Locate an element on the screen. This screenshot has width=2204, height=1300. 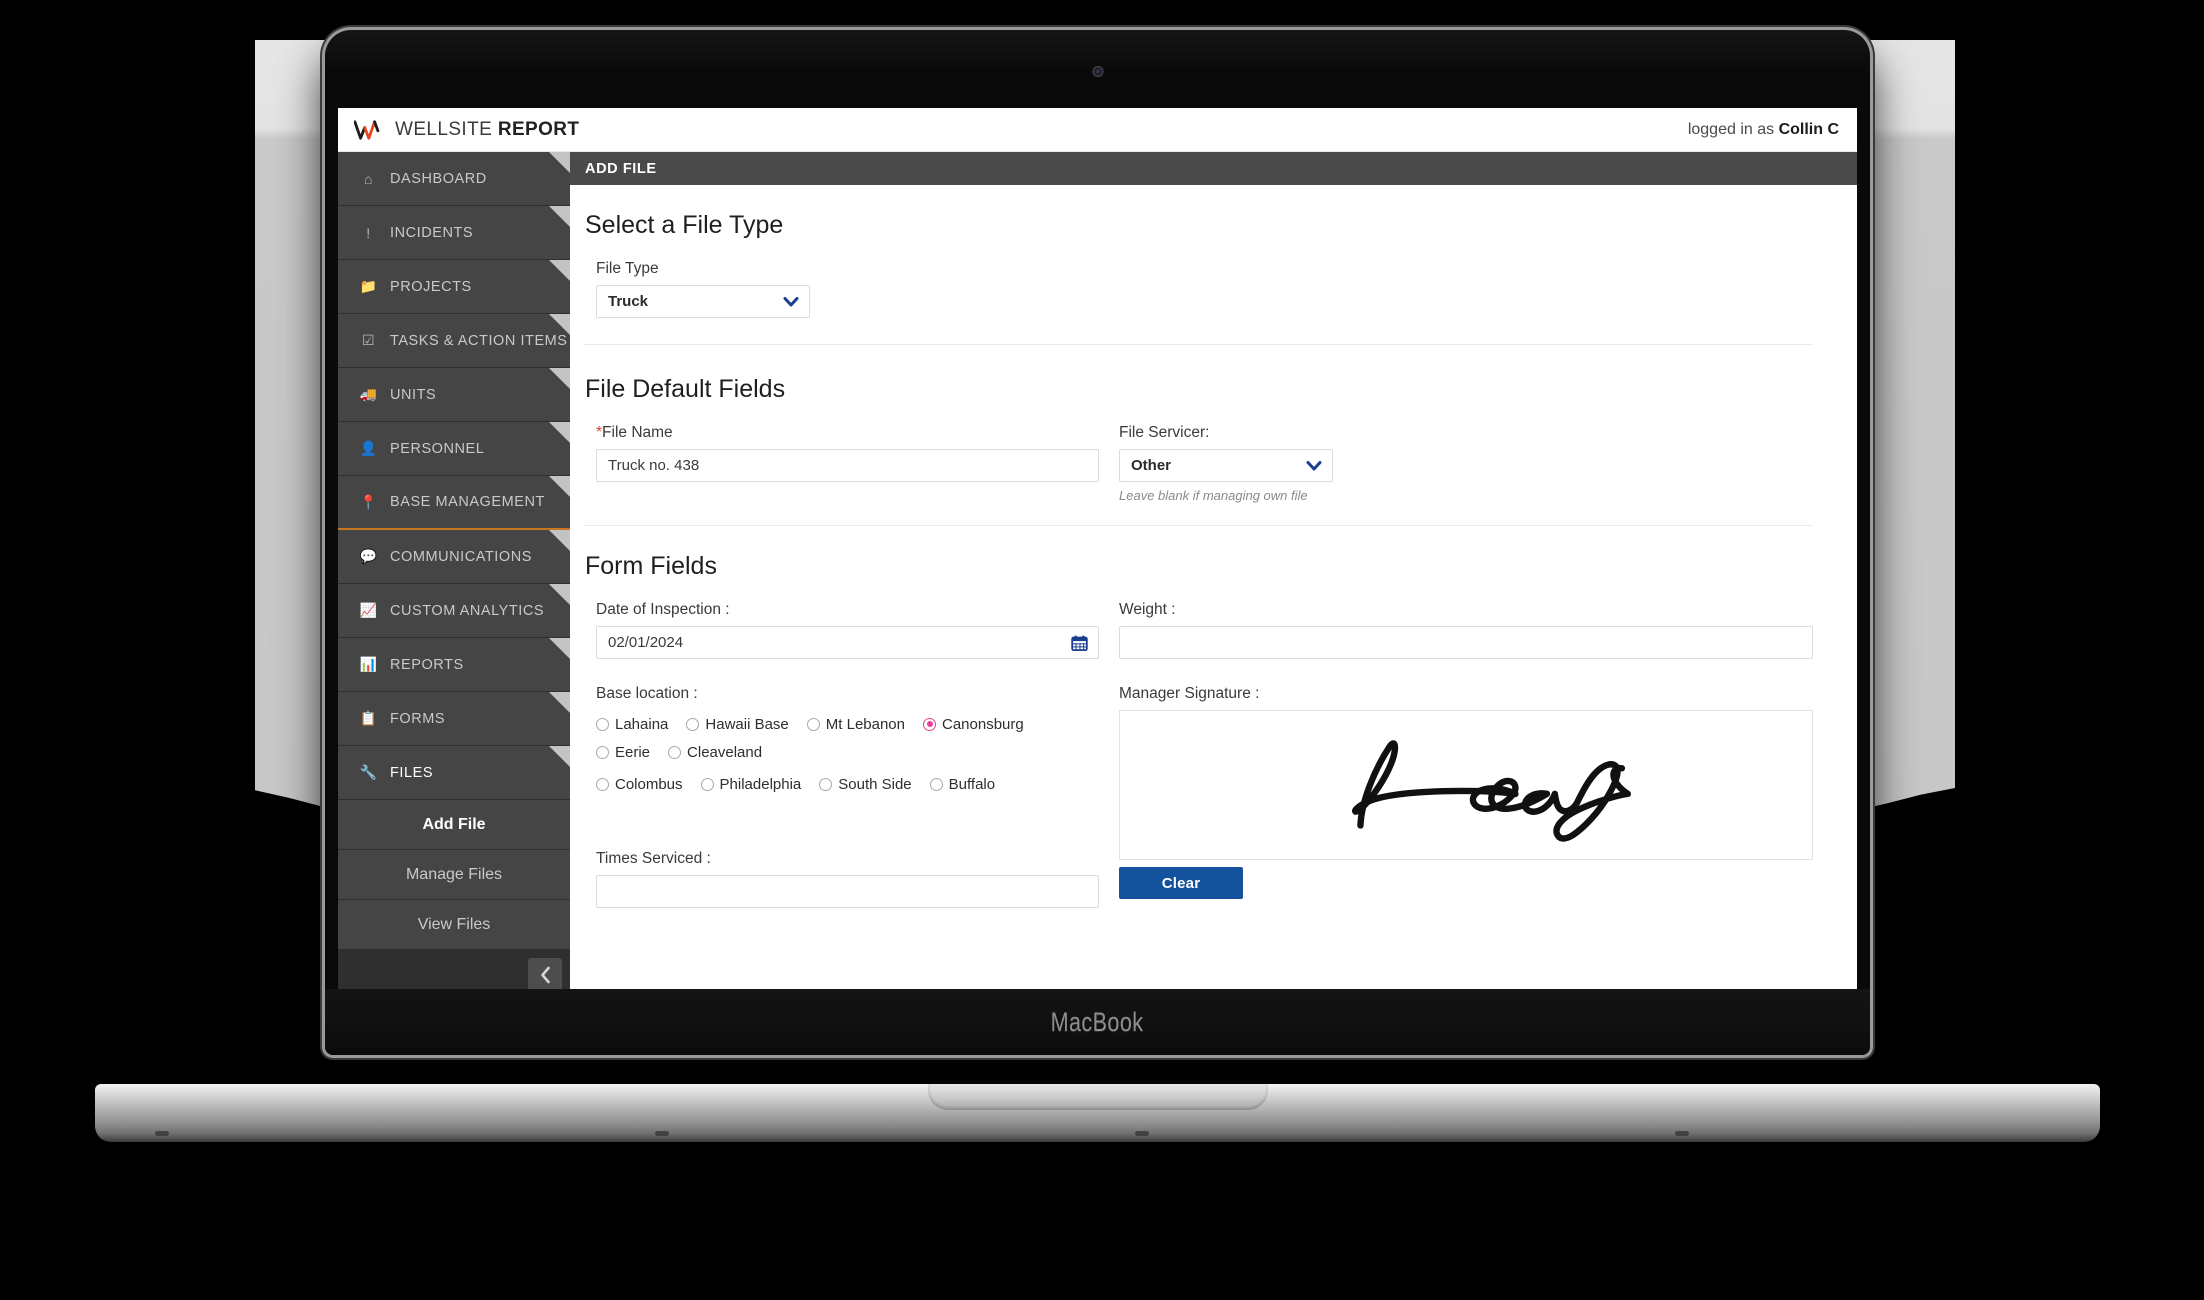
clipboard-icon: 📋 is located at coordinates (368, 718).